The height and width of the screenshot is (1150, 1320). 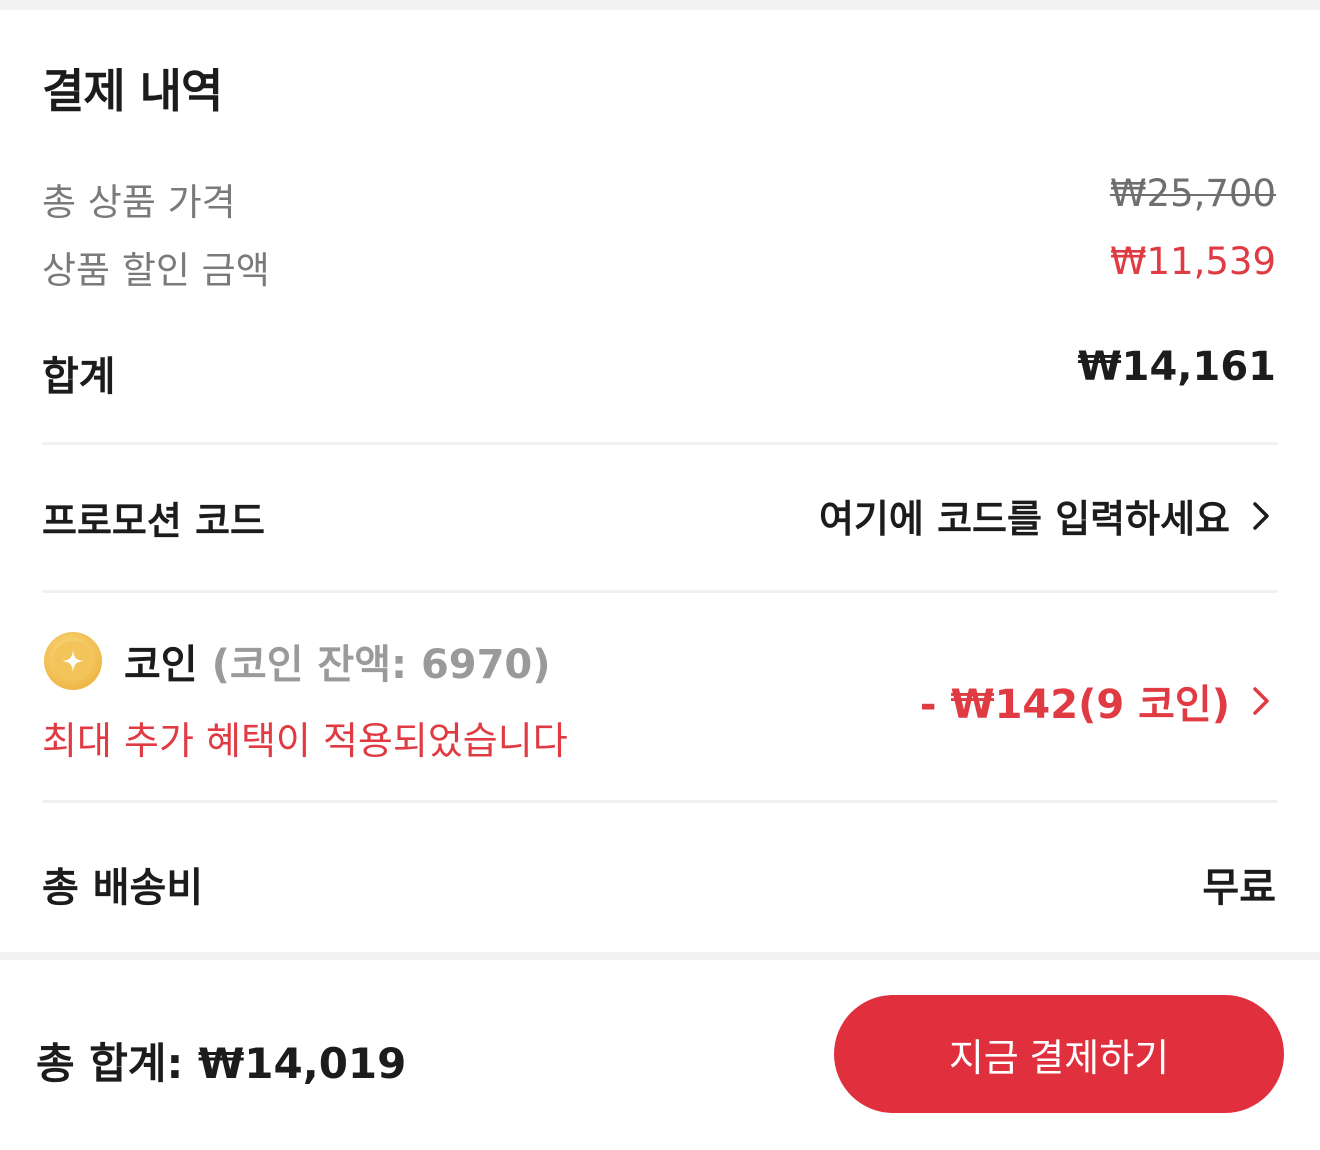 What do you see at coordinates (73, 661) in the screenshot?
I see `coin-icon` at bounding box center [73, 661].